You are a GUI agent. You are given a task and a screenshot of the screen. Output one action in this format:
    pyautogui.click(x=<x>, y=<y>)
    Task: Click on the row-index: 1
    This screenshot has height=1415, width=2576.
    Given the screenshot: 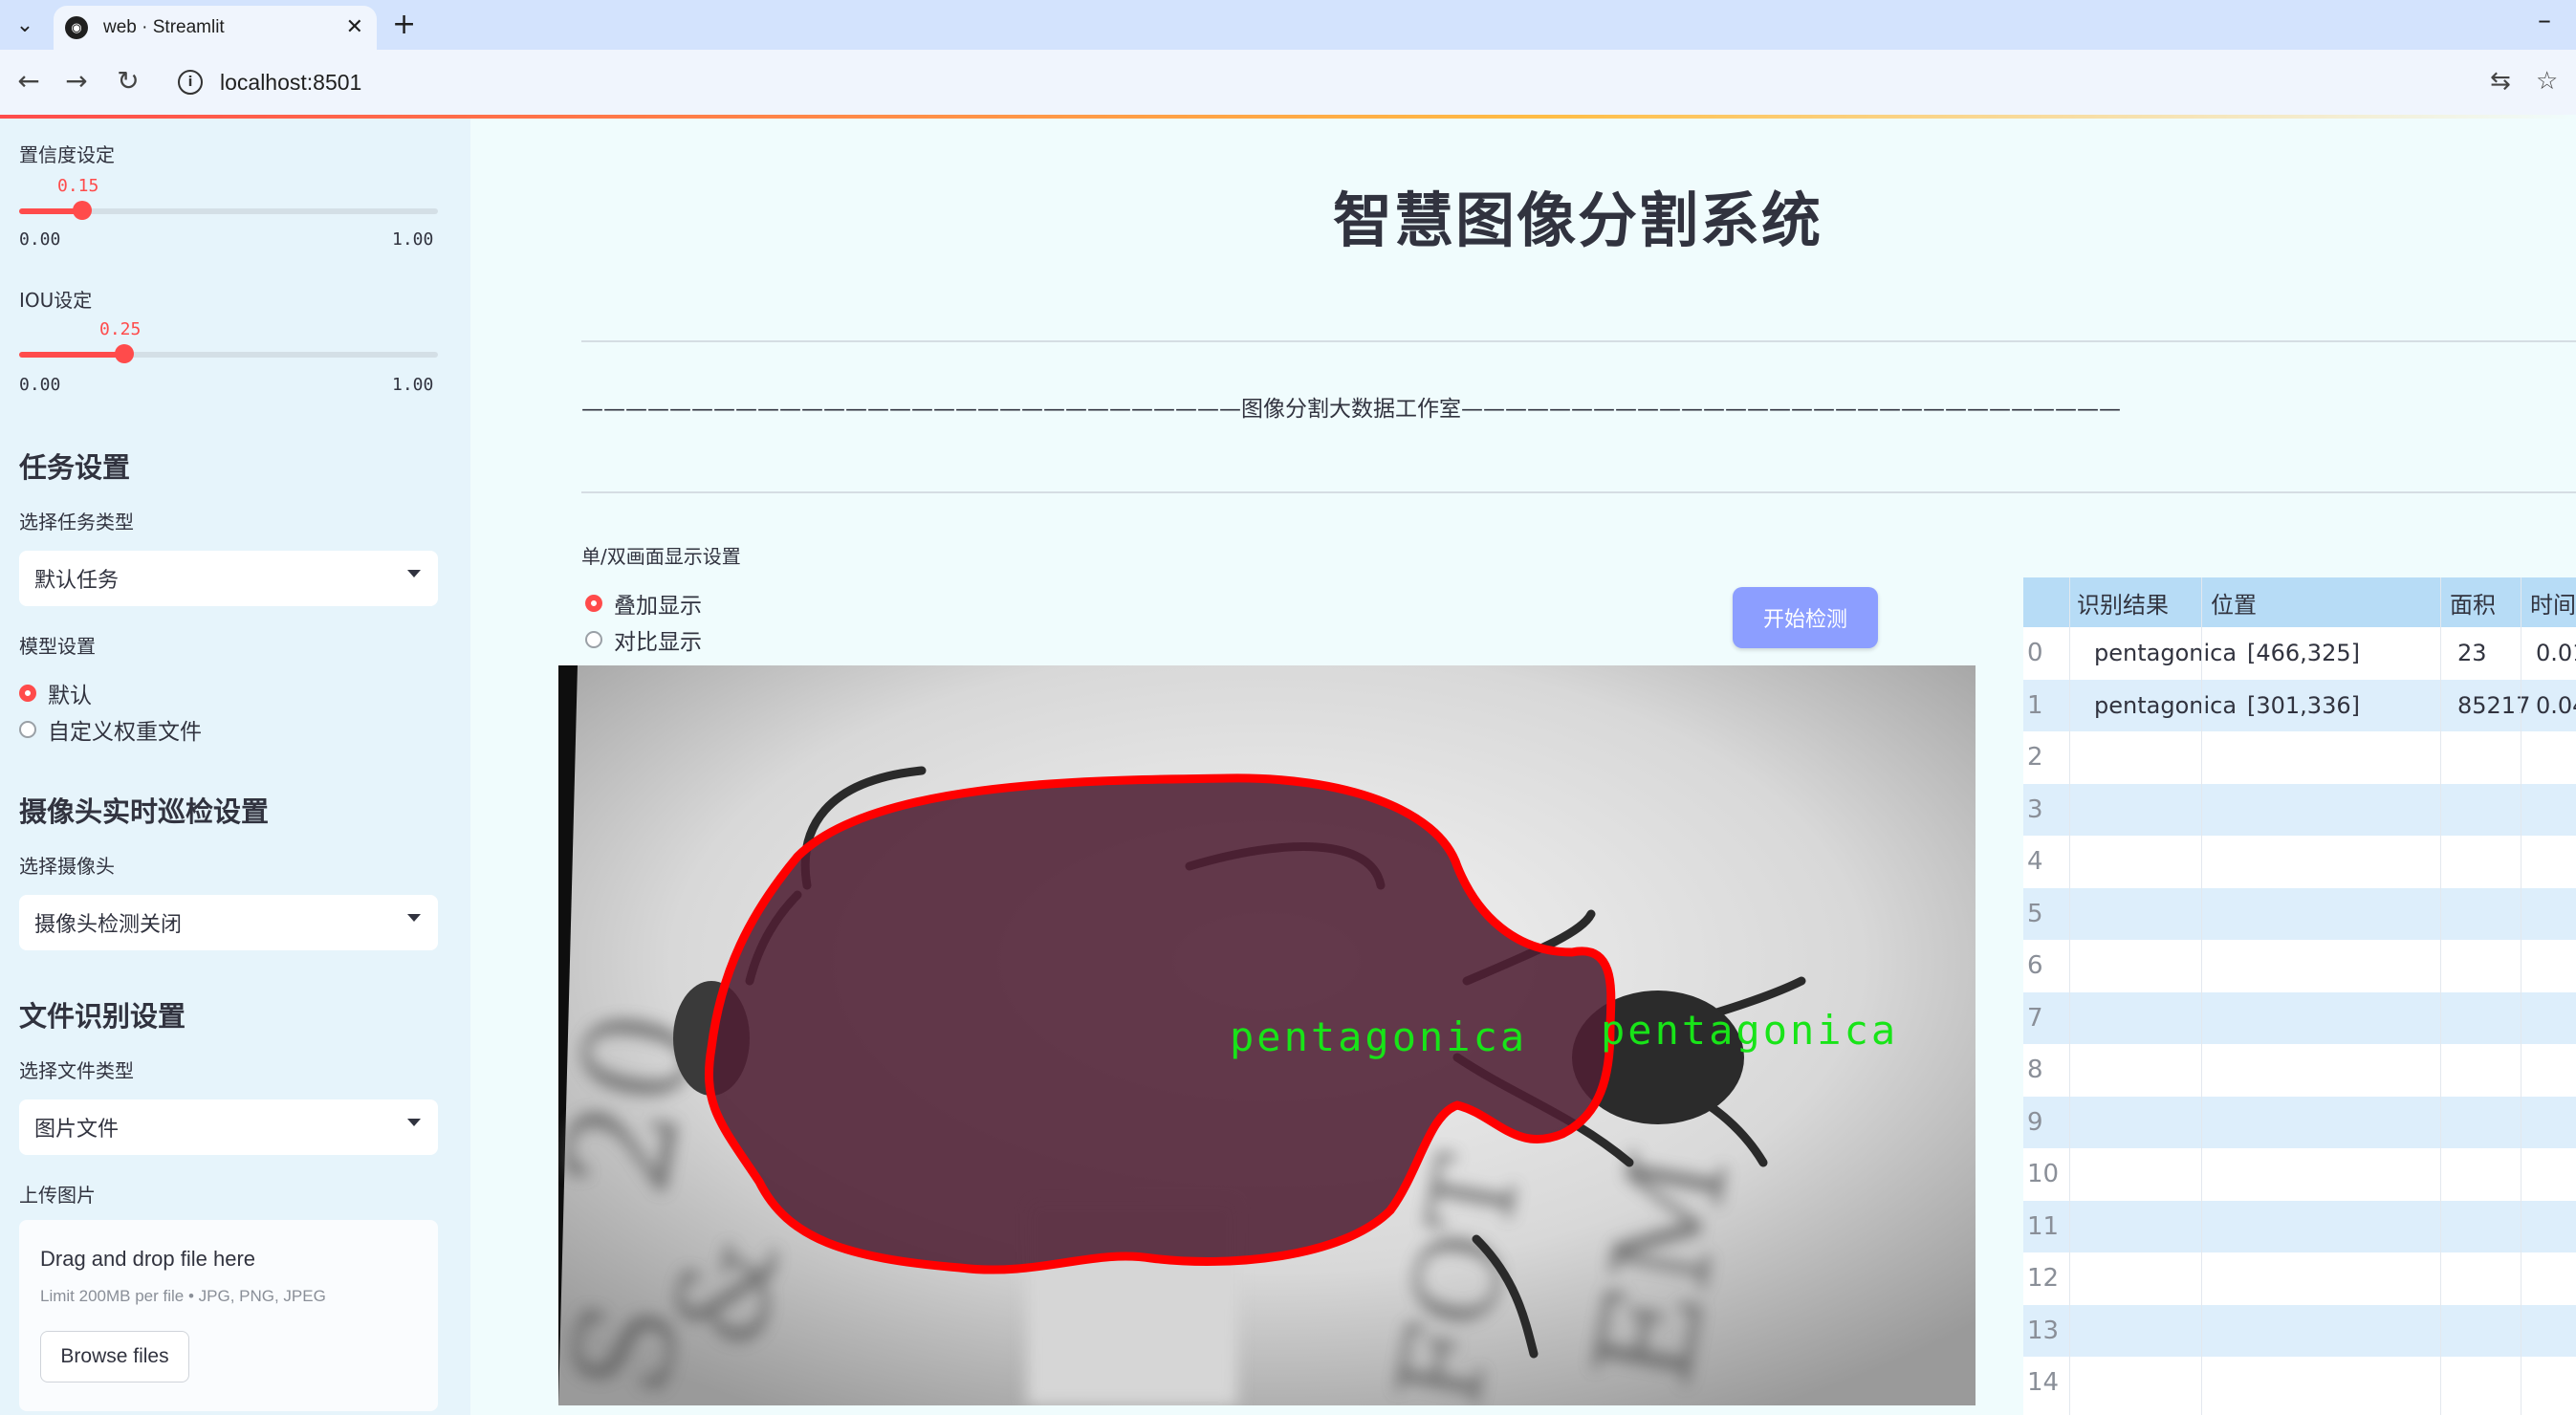 What is the action you would take?
    pyautogui.click(x=2035, y=705)
    